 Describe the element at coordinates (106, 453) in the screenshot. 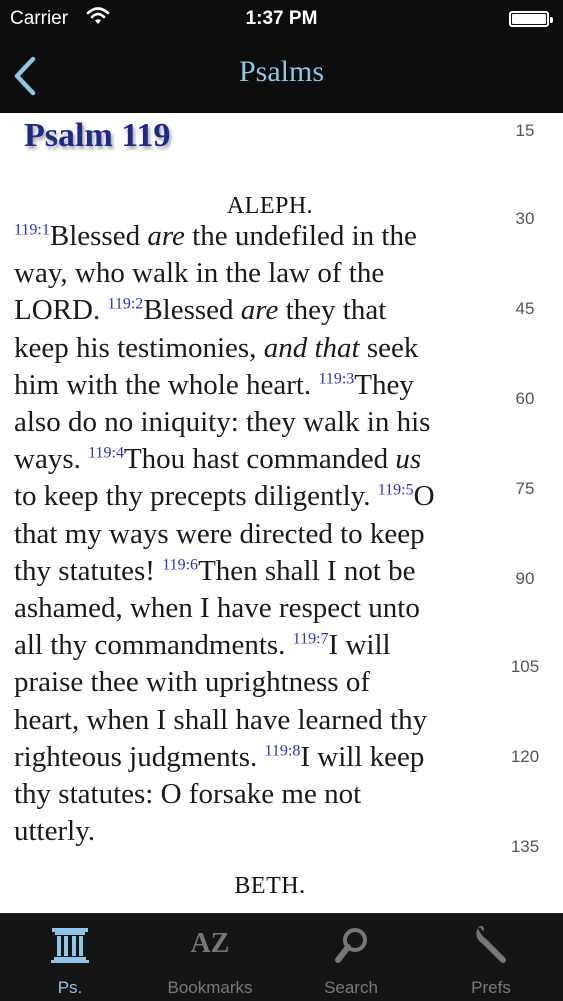

I see `verse-number: 119:4` at that location.